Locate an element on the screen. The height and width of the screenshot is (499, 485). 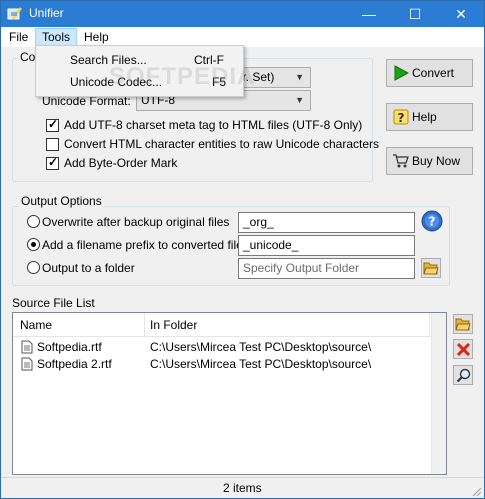
prefix-input: _unicode_ is located at coordinates (326, 245).